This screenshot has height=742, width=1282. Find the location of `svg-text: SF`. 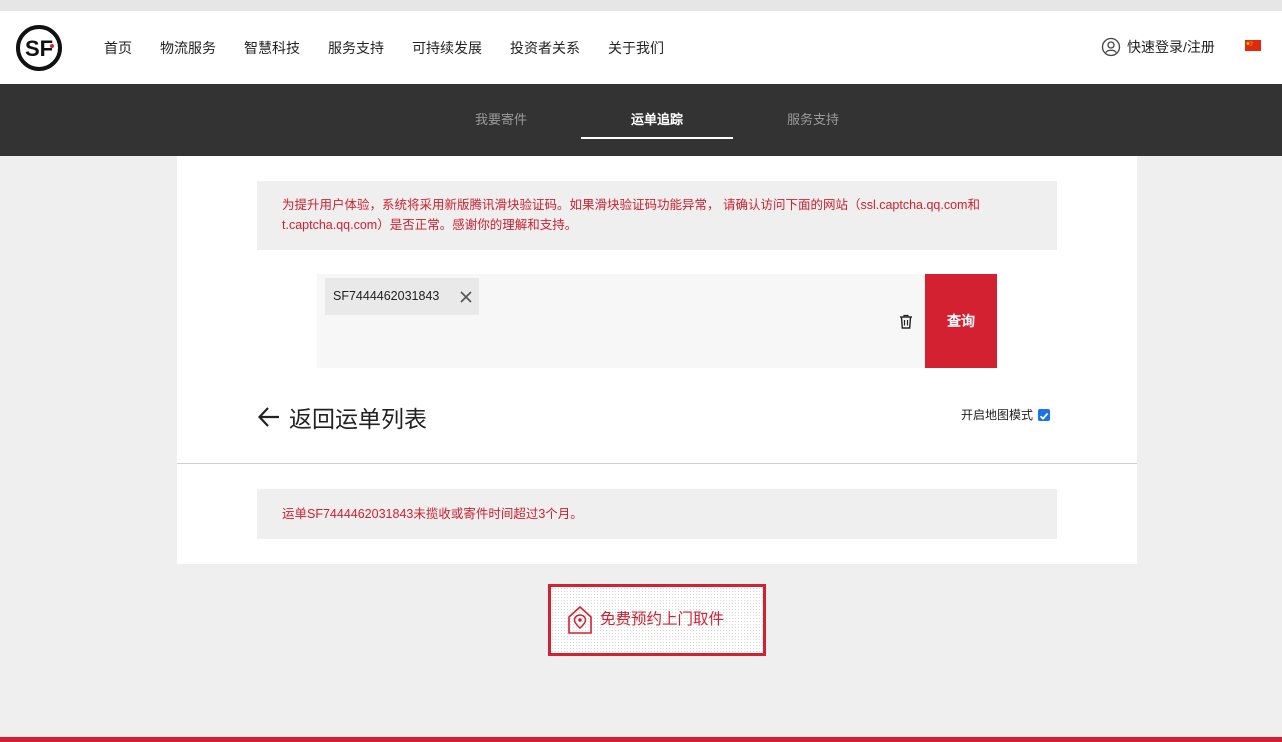

svg-text: SF is located at coordinates (39, 48).